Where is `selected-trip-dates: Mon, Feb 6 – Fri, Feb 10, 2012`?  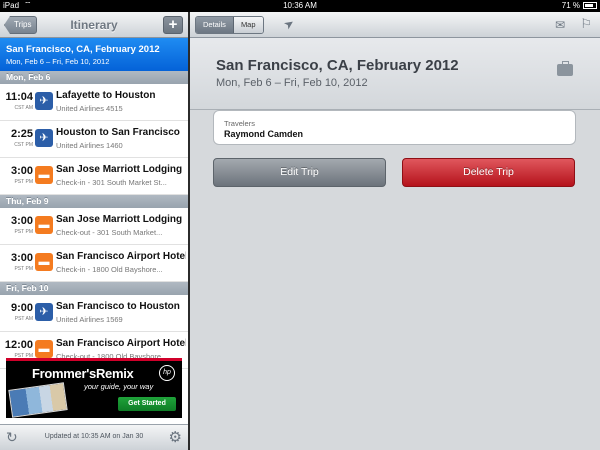
selected-trip-dates: Mon, Feb 6 – Fri, Feb 10, 2012 is located at coordinates (58, 61).